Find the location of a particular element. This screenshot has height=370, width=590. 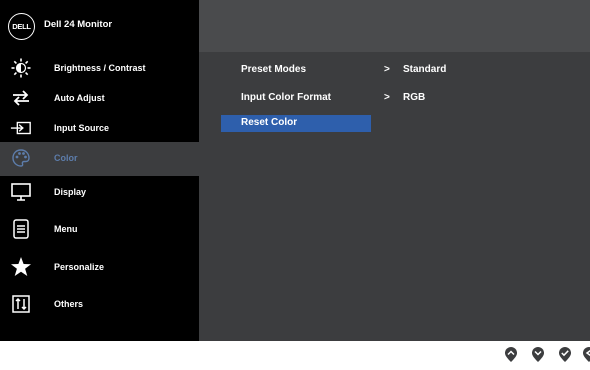

sidebar-item-label: Others is located at coordinates (69, 304).